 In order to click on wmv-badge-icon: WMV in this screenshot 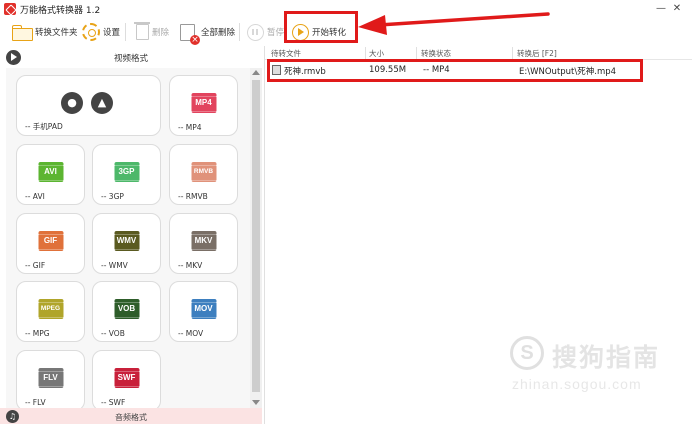, I will do `click(126, 241)`.